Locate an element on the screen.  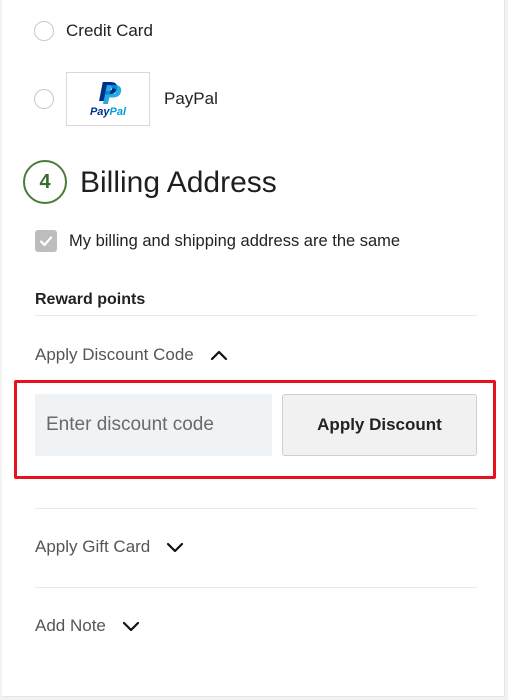
same-address-checkbox is located at coordinates (46, 241).